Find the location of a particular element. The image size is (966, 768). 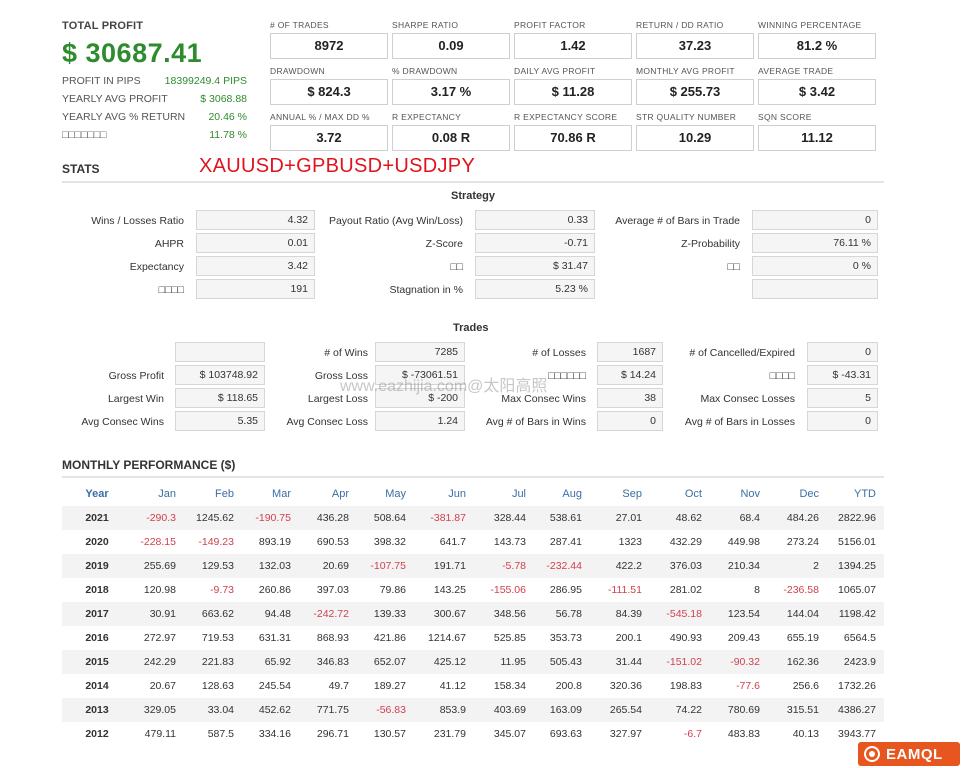

table-cell: 27.01 is located at coordinates (628, 518).